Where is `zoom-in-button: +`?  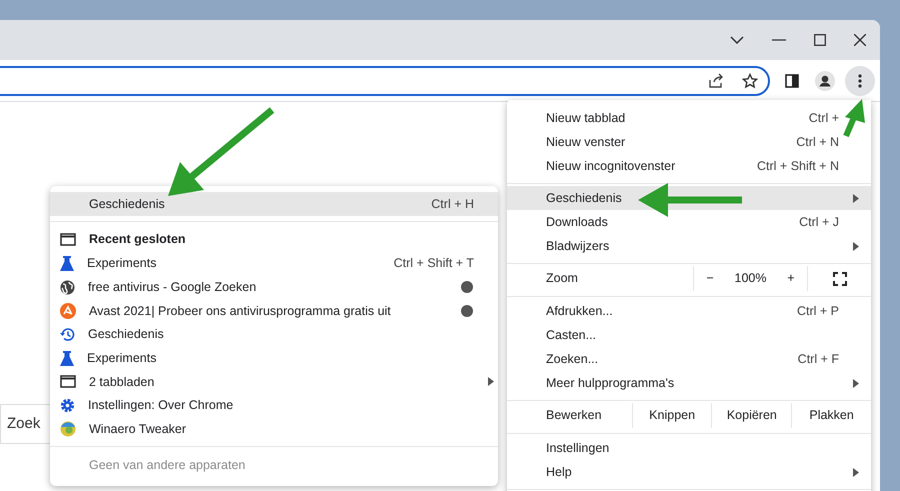 zoom-in-button: + is located at coordinates (791, 278).